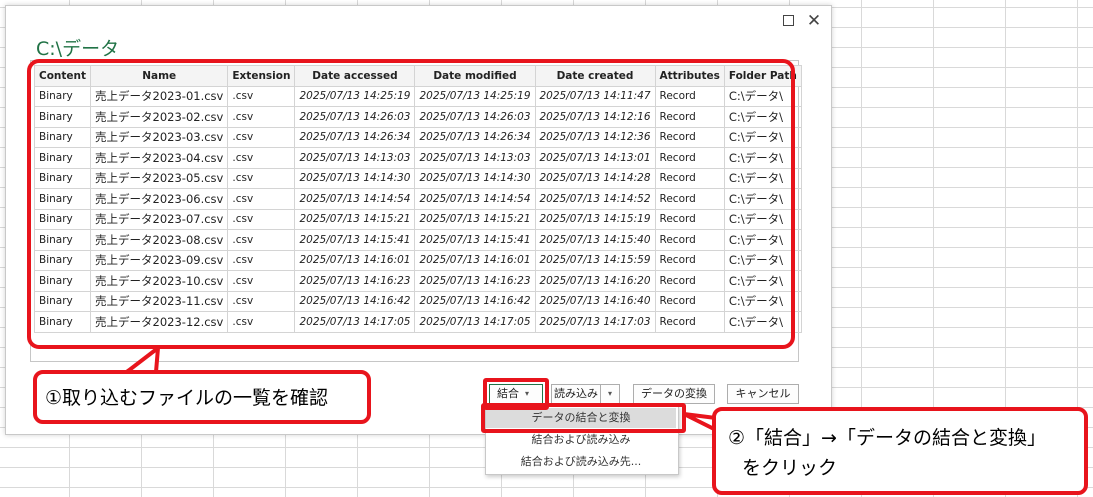  I want to click on column-header-extension: Extension, so click(261, 76).